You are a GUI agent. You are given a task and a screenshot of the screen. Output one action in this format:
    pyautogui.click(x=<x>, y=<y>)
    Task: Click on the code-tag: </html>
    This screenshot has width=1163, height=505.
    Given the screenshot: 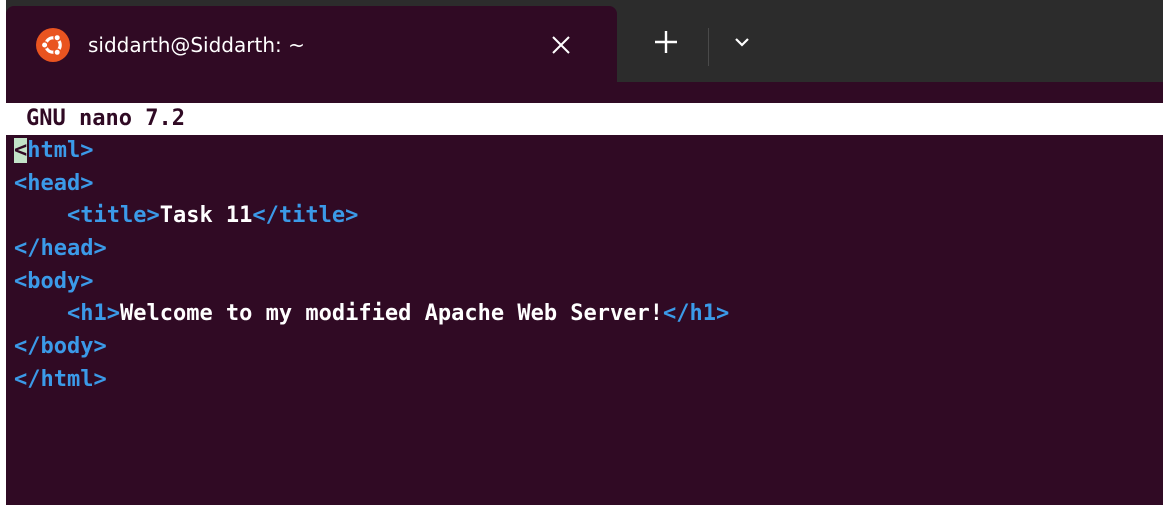 What is the action you would take?
    pyautogui.click(x=60, y=379)
    